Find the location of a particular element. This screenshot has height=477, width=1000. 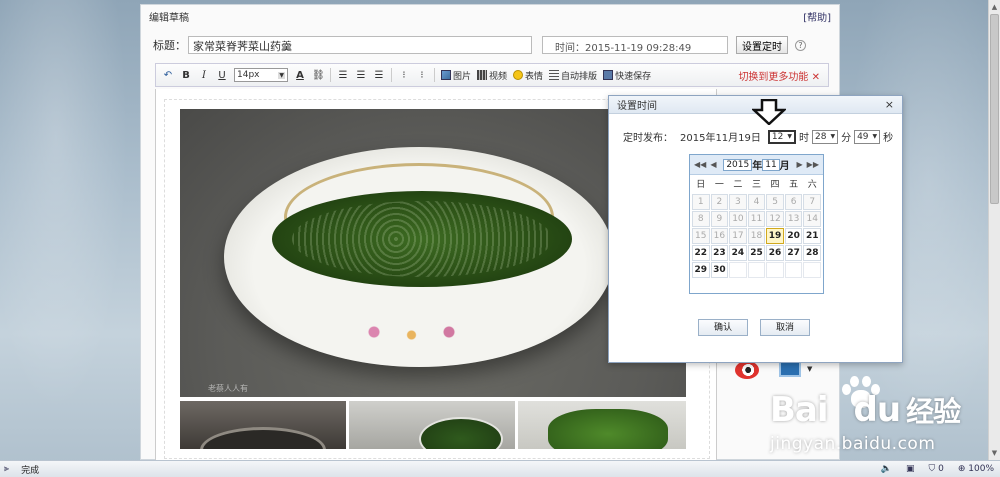

auto-layout-label: 自动排版 is located at coordinates (579, 76).